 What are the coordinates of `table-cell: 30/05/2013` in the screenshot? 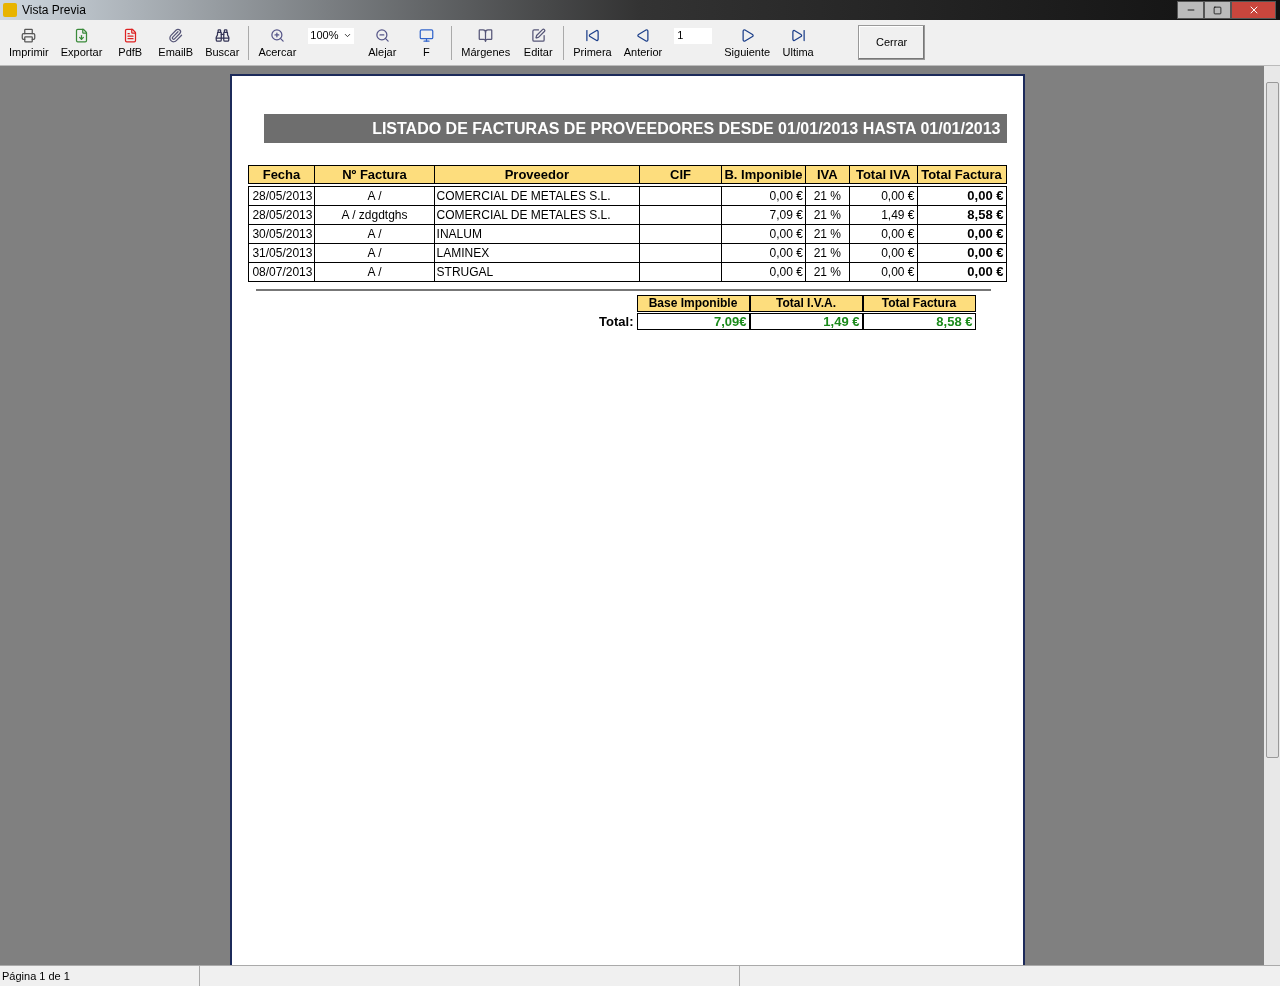 It's located at (281, 234).